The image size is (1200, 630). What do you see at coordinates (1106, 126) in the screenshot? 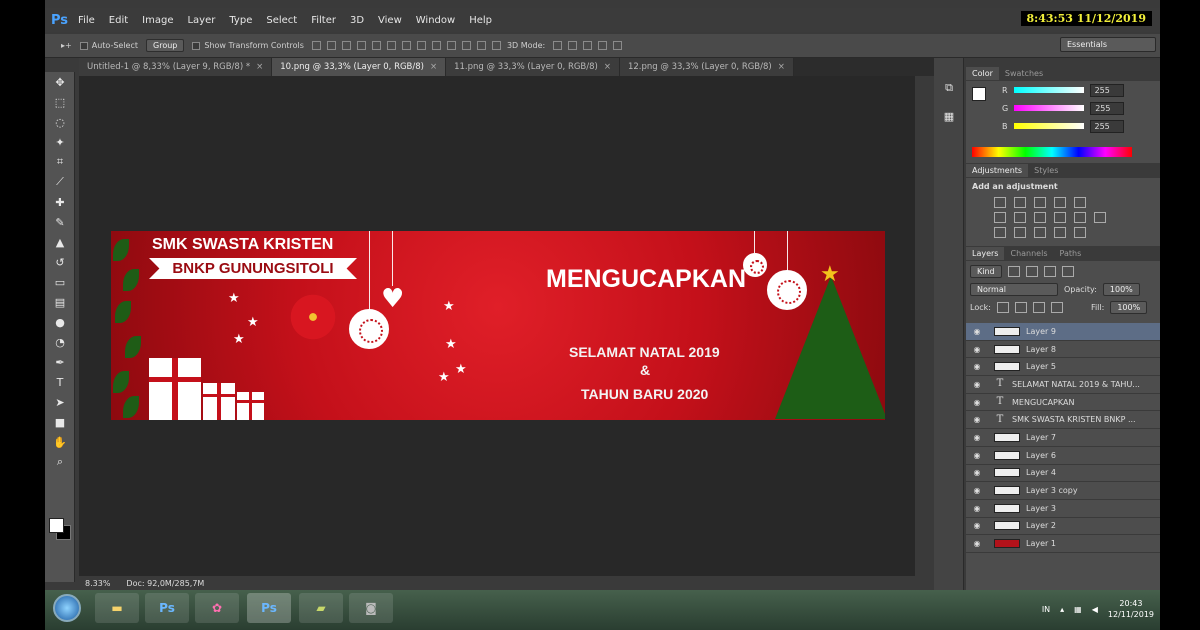
I see `blue-value: 255` at bounding box center [1106, 126].